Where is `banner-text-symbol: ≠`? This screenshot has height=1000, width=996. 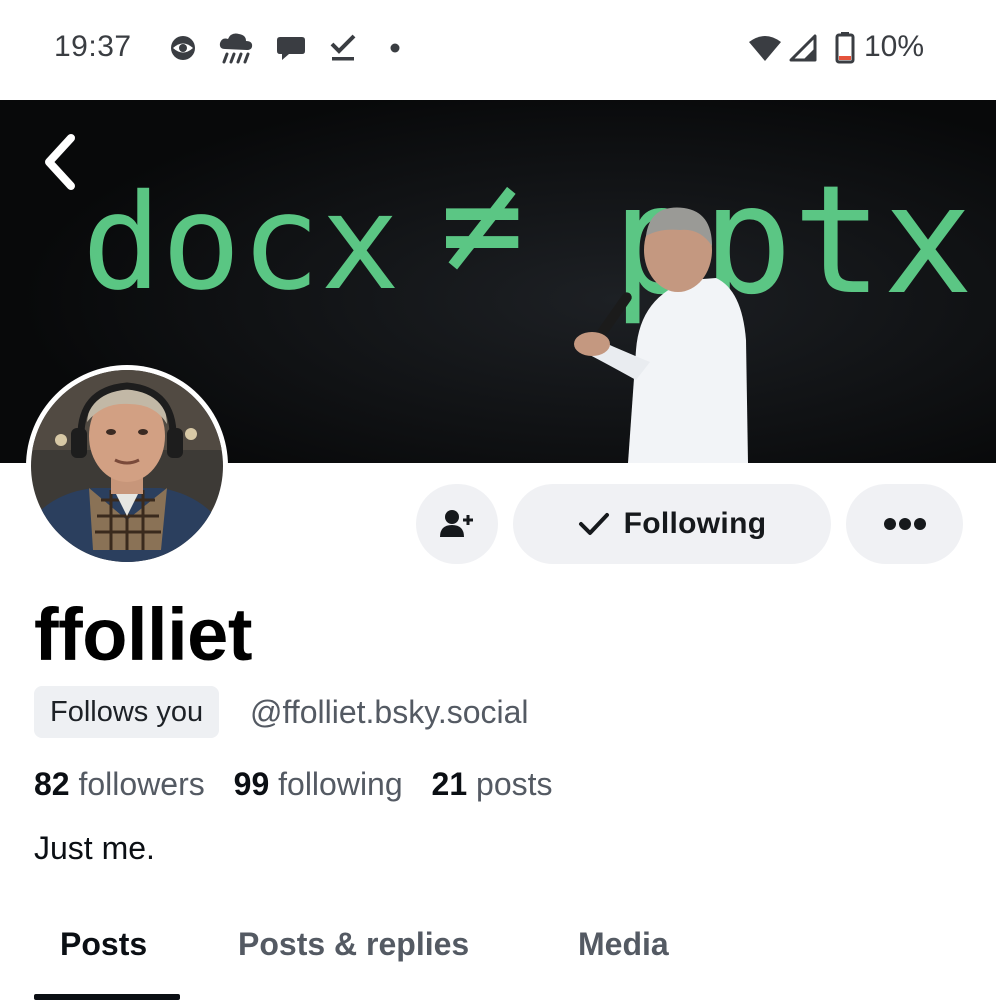 banner-text-symbol: ≠ is located at coordinates (482, 224).